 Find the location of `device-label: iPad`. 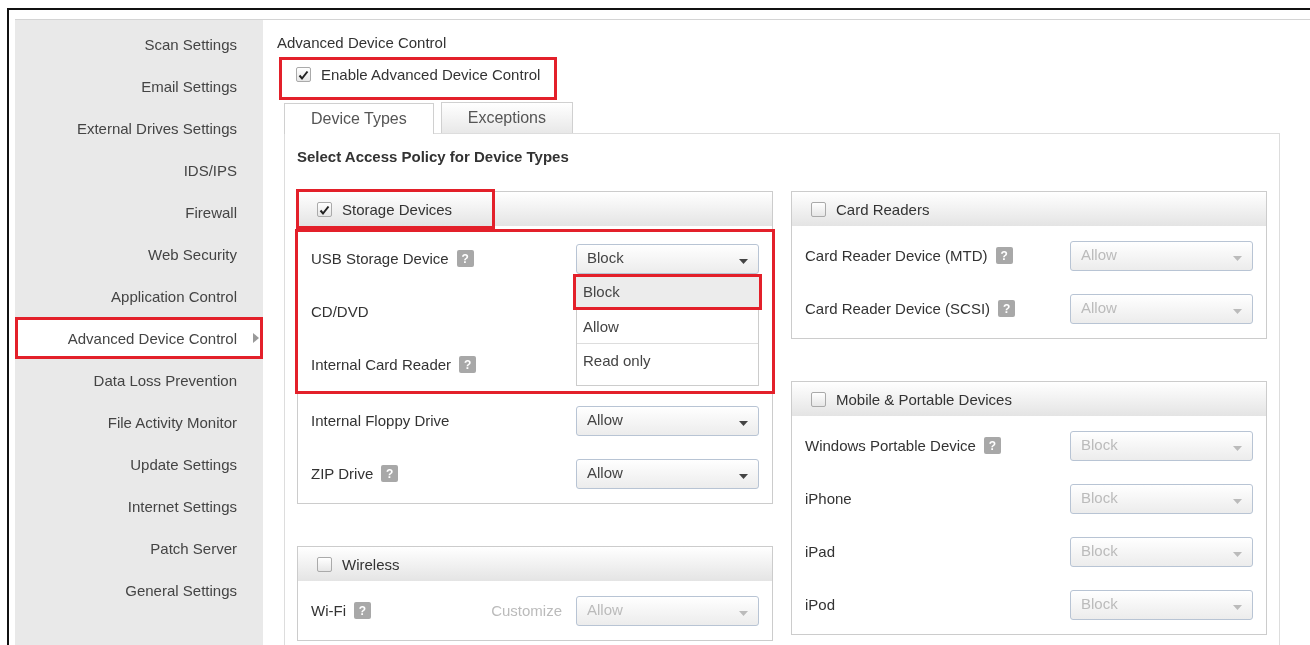

device-label: iPad is located at coordinates (820, 551).